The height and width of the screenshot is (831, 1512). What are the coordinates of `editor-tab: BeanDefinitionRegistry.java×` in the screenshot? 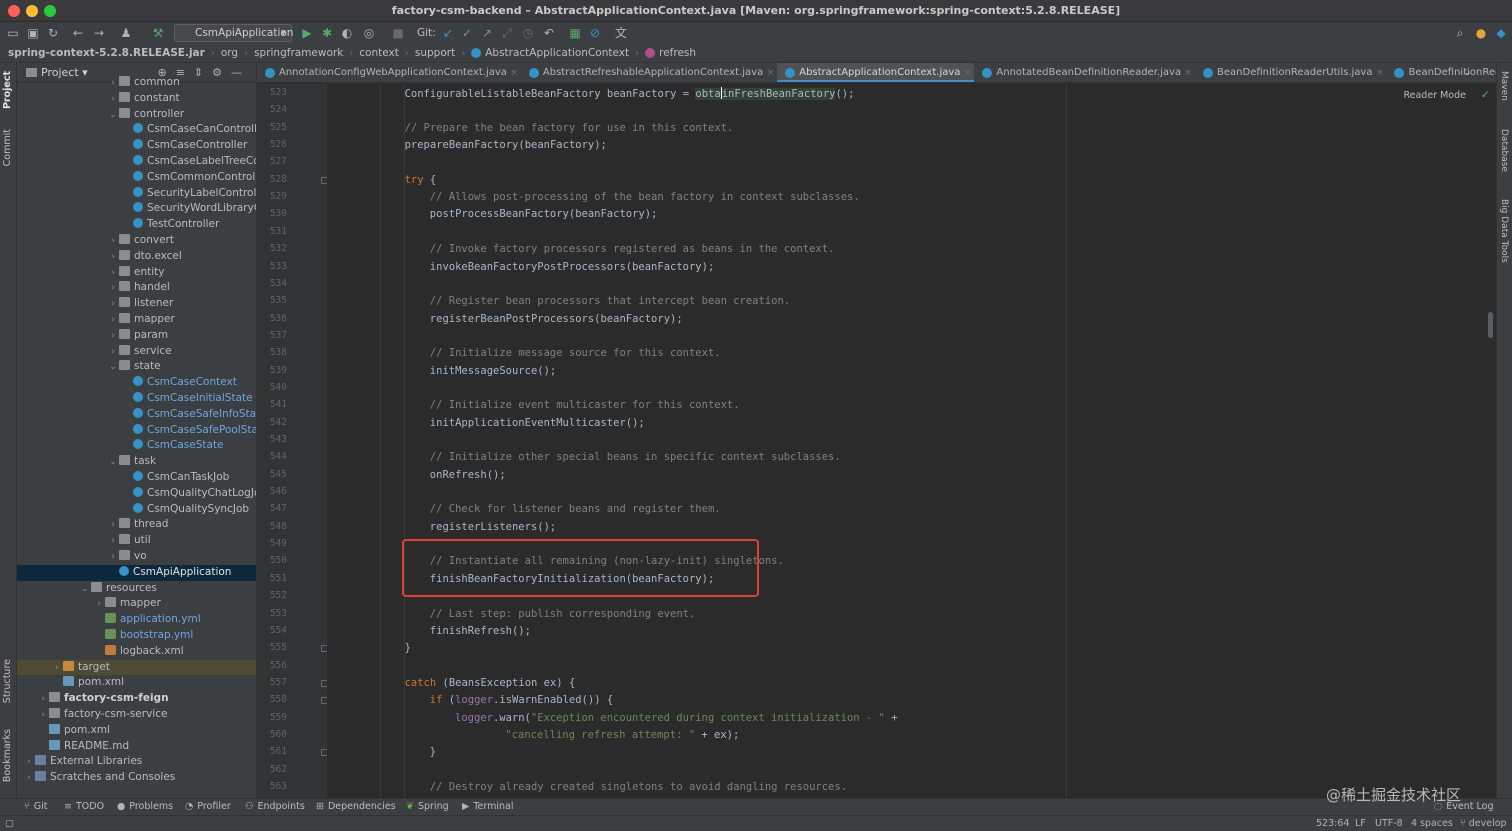 It's located at (1441, 72).